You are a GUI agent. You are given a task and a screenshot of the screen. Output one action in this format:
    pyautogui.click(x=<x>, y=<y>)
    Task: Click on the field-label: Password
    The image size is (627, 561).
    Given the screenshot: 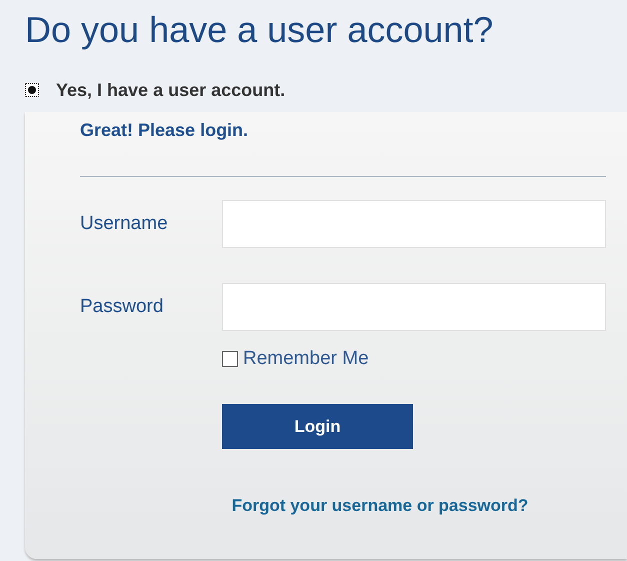 What is the action you would take?
    pyautogui.click(x=122, y=307)
    